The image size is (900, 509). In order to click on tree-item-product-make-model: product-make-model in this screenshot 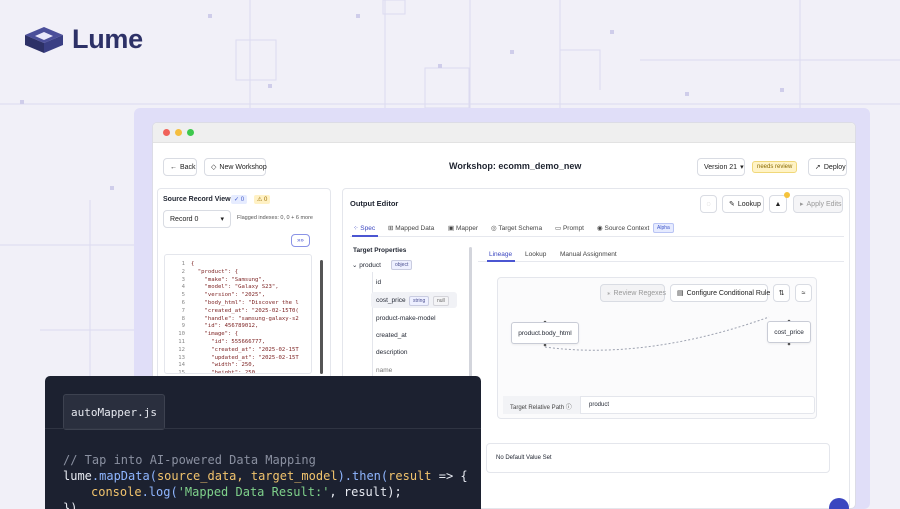, I will do `click(406, 318)`.